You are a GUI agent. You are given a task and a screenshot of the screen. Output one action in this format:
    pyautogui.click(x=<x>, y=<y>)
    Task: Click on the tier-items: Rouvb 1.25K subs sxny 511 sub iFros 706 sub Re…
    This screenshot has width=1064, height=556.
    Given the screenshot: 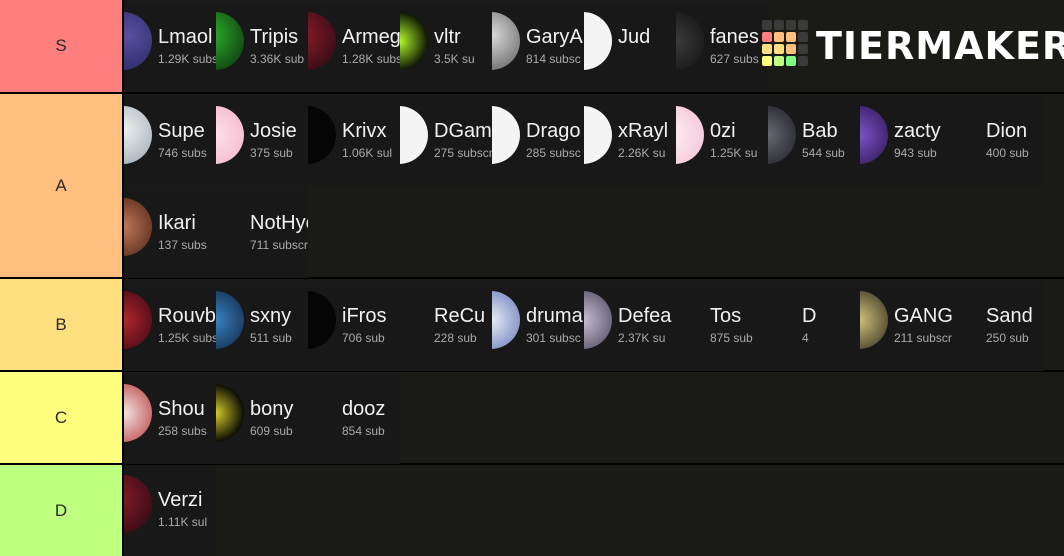 What is the action you would take?
    pyautogui.click(x=594, y=325)
    